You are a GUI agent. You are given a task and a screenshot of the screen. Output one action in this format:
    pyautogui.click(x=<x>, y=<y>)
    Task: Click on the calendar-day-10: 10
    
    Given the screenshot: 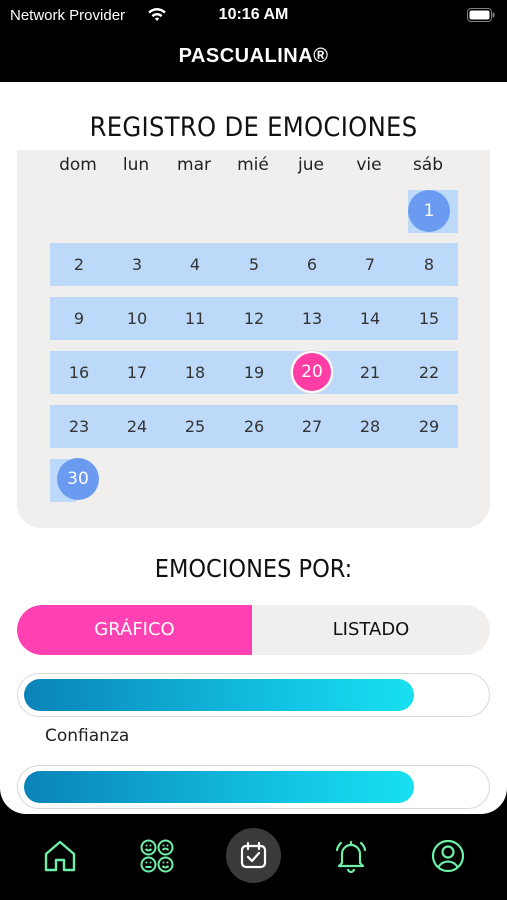 What is the action you would take?
    pyautogui.click(x=137, y=318)
    